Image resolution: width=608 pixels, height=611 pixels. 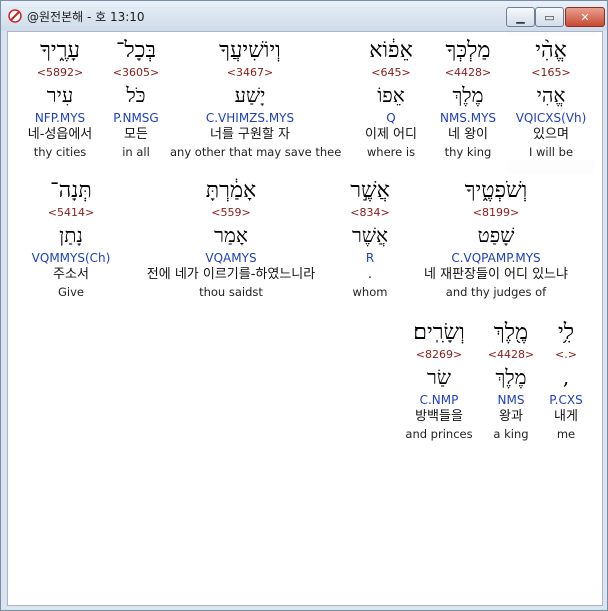 What do you see at coordinates (71, 258) in the screenshot?
I see `morphology-code: VQMMYS(Ch)` at bounding box center [71, 258].